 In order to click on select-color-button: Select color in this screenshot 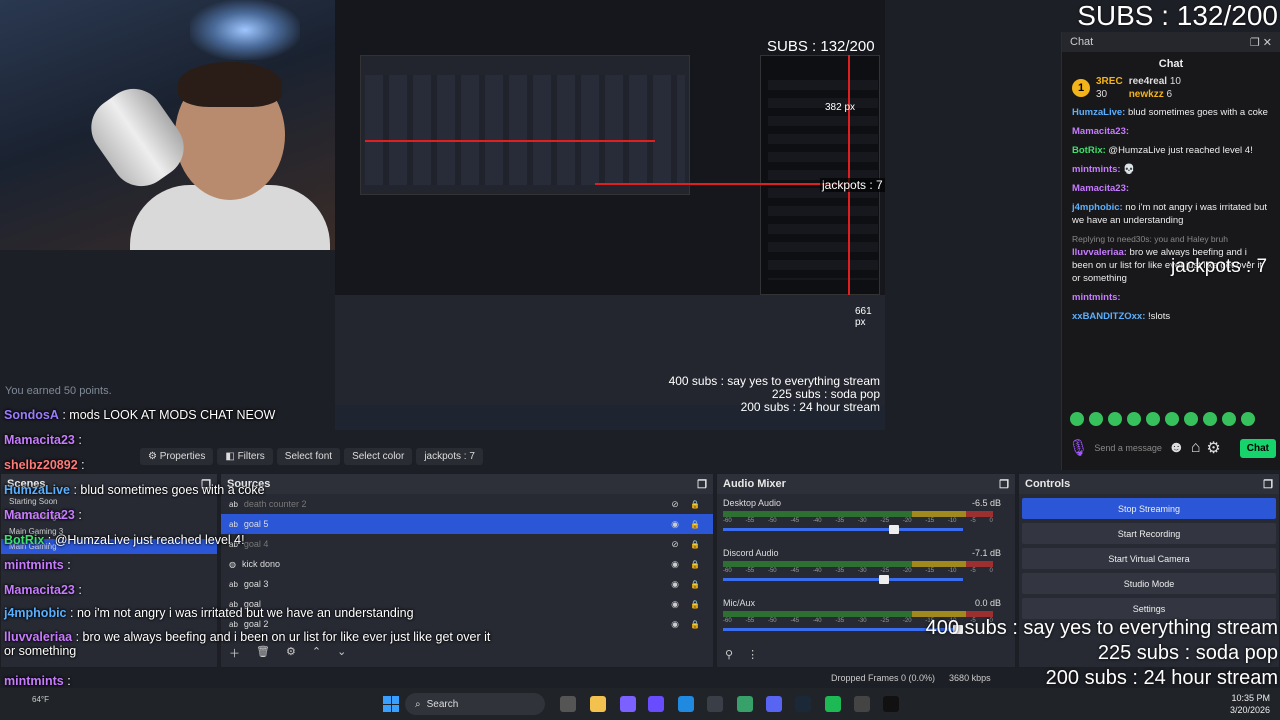, I will do `click(378, 456)`.